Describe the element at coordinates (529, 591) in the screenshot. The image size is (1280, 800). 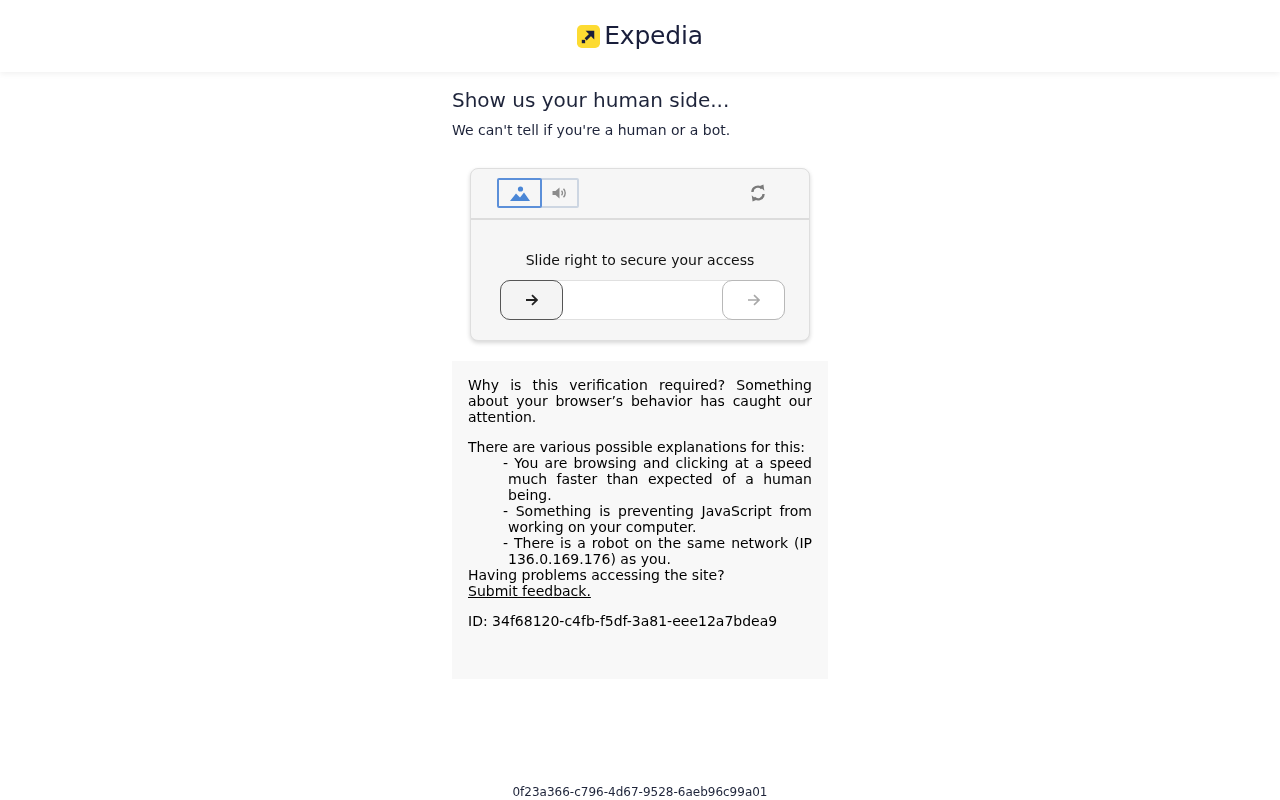
I see `feedback-link: Submit feedback.` at that location.